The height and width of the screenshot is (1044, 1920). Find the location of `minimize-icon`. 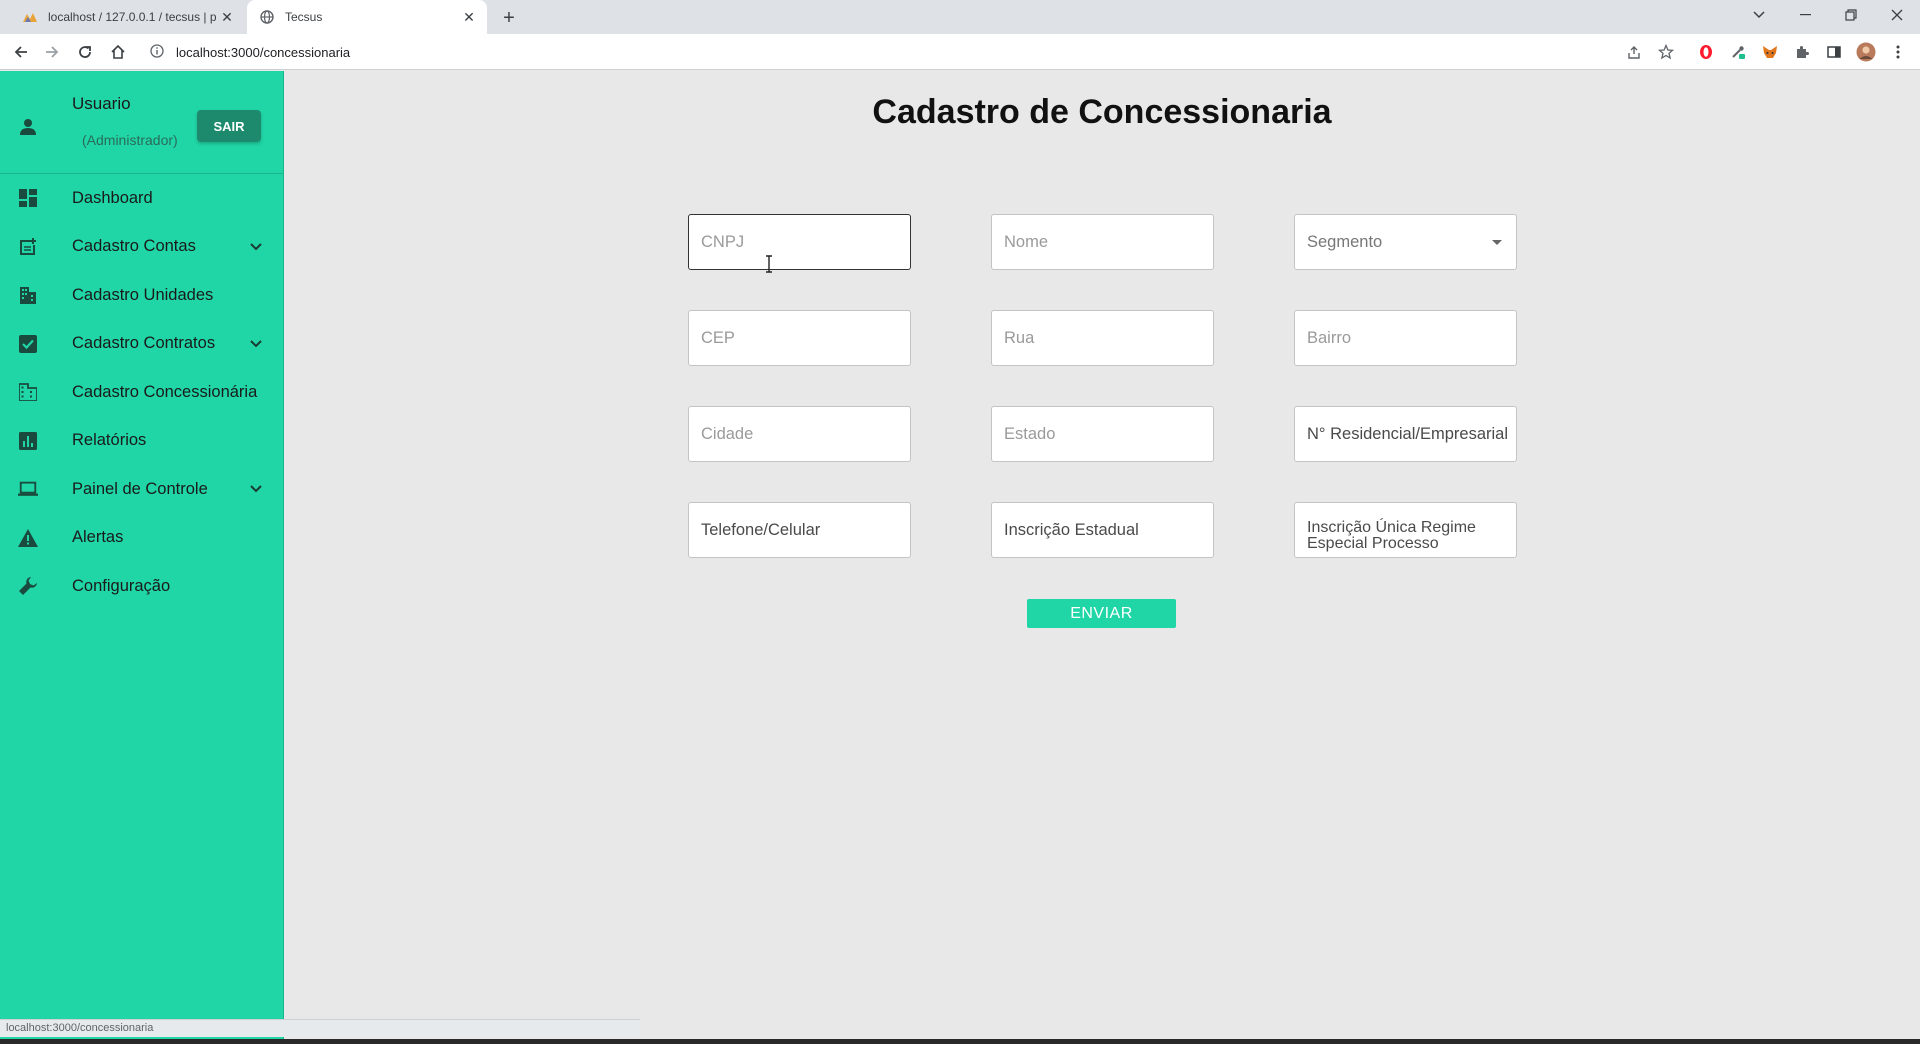

minimize-icon is located at coordinates (1805, 15).